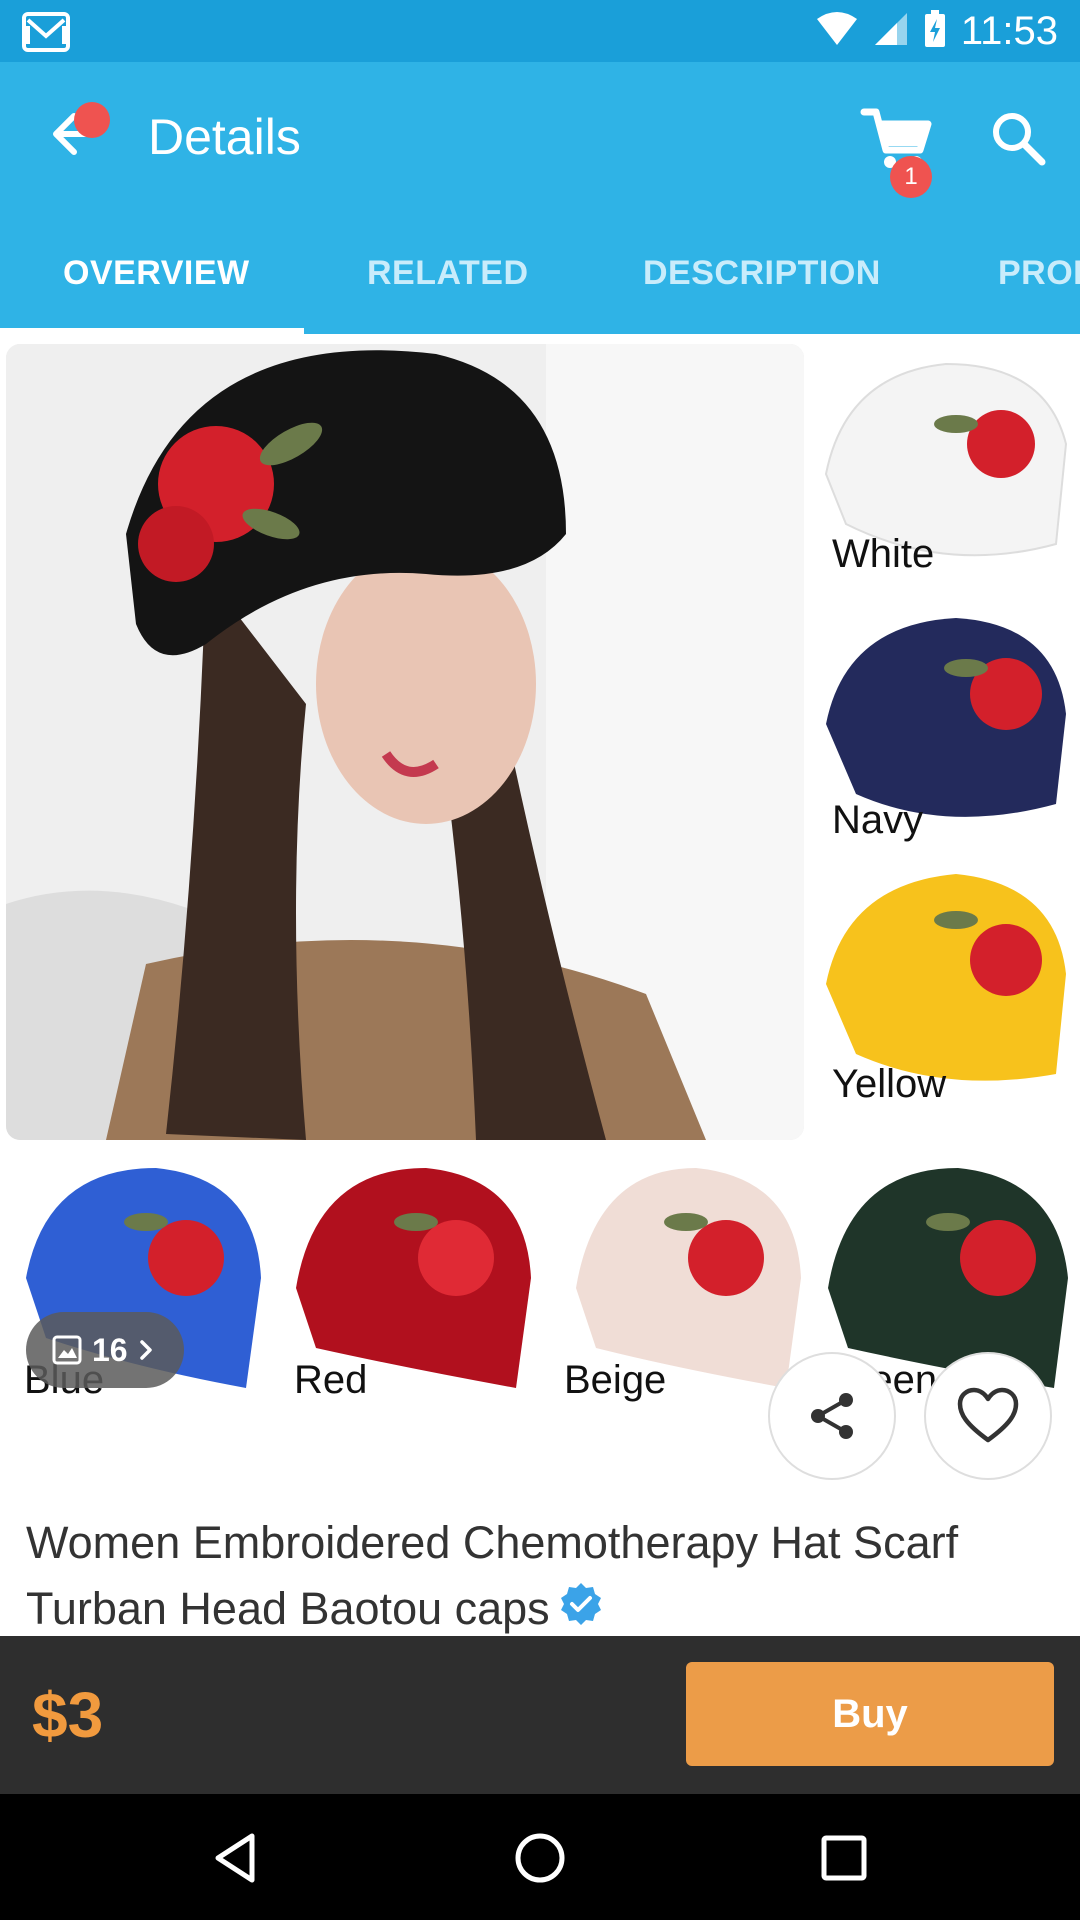  I want to click on tab-bar: OVERVIEW RELATED DESCRIPTION PROD, so click(540, 273).